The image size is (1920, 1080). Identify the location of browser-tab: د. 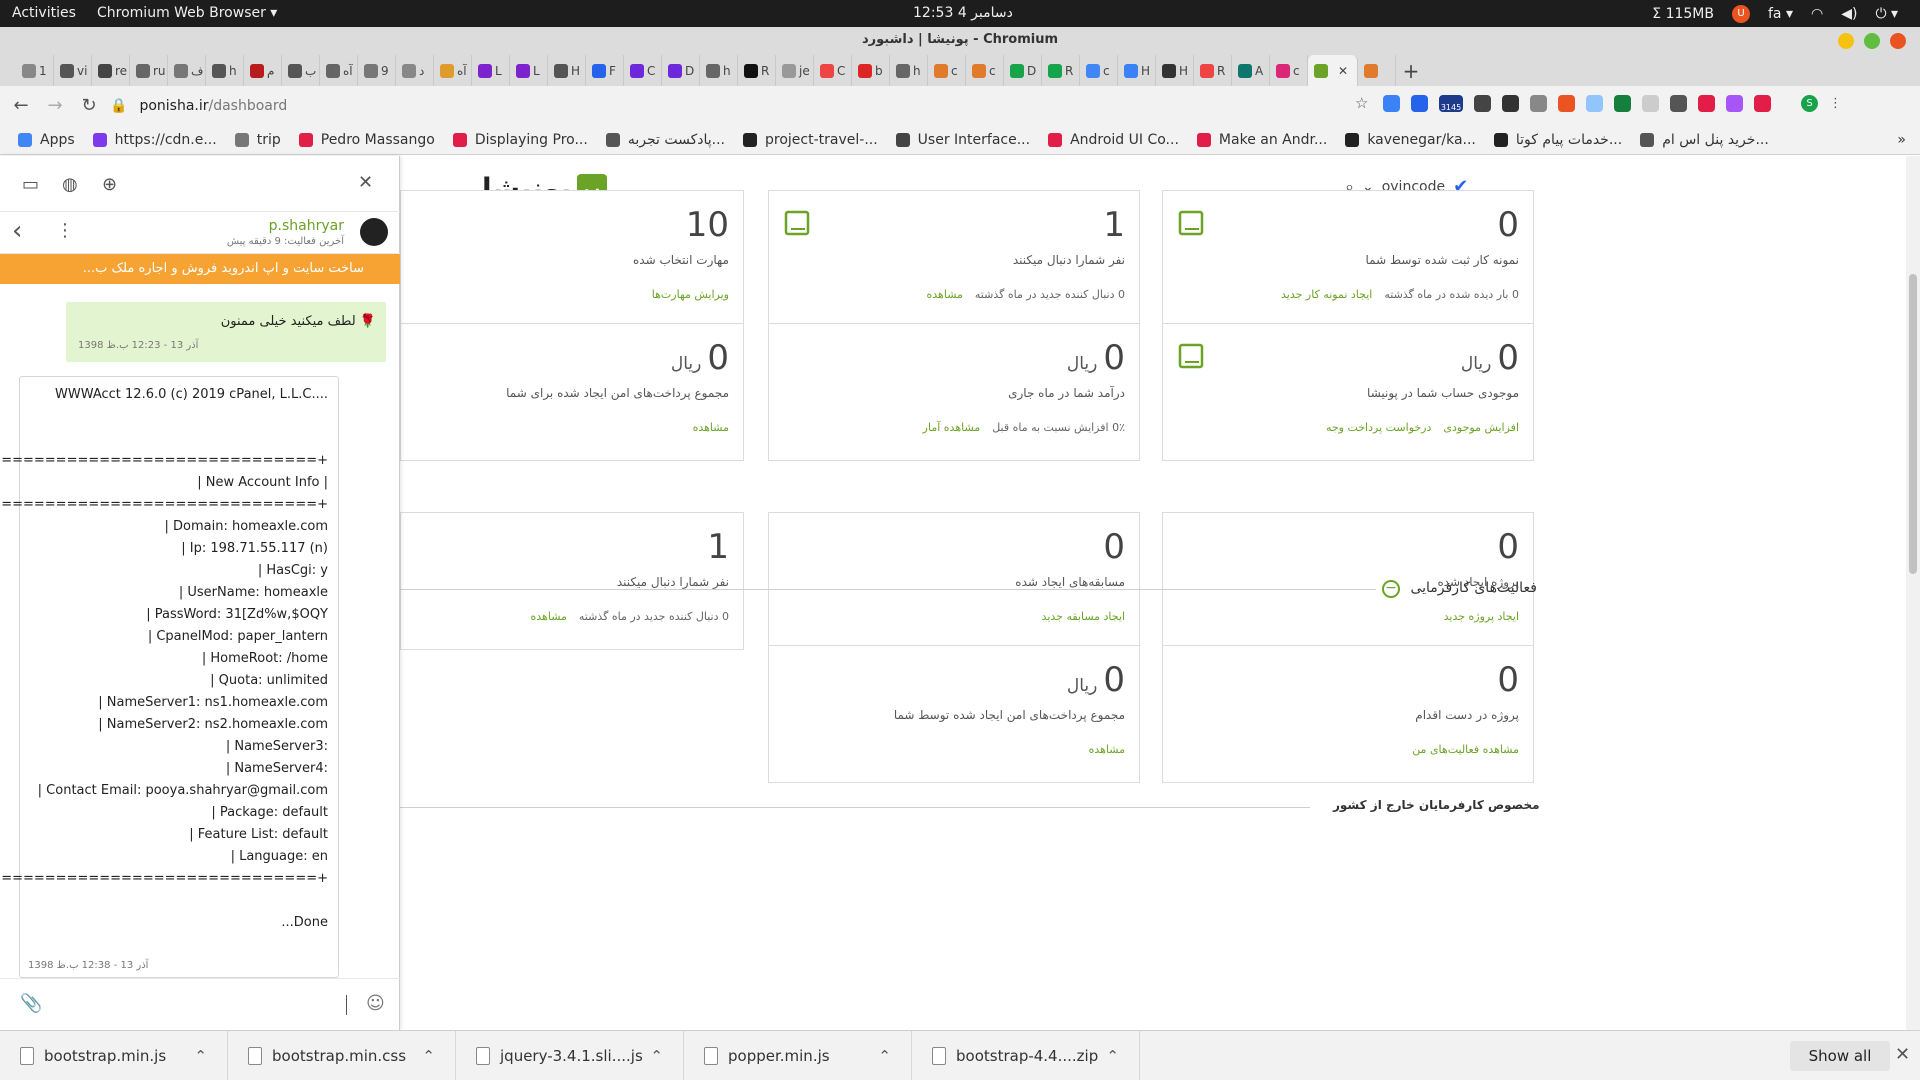
(415, 70).